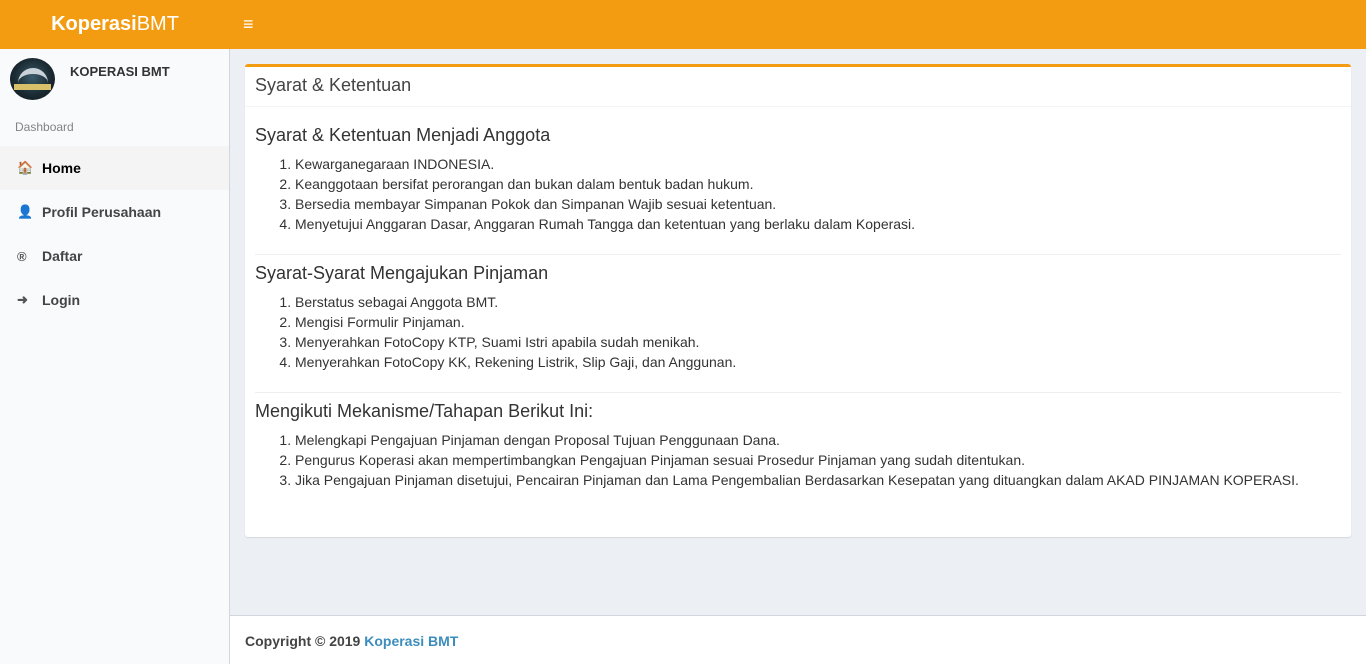 The height and width of the screenshot is (664, 1366). I want to click on footer-link: Koperasi BMT, so click(411, 641).